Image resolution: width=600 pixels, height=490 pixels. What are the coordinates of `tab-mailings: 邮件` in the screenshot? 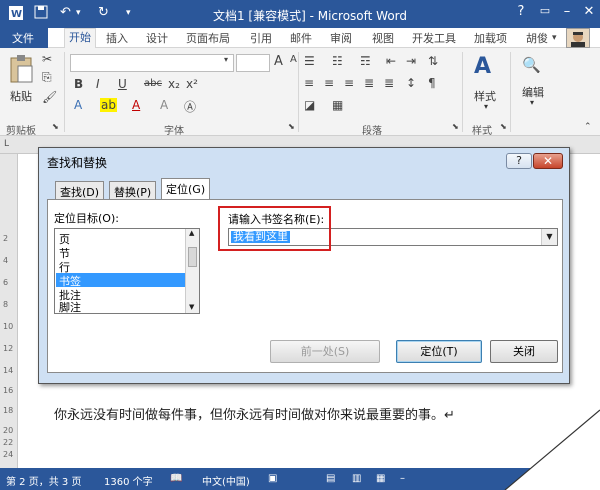 It's located at (301, 38).